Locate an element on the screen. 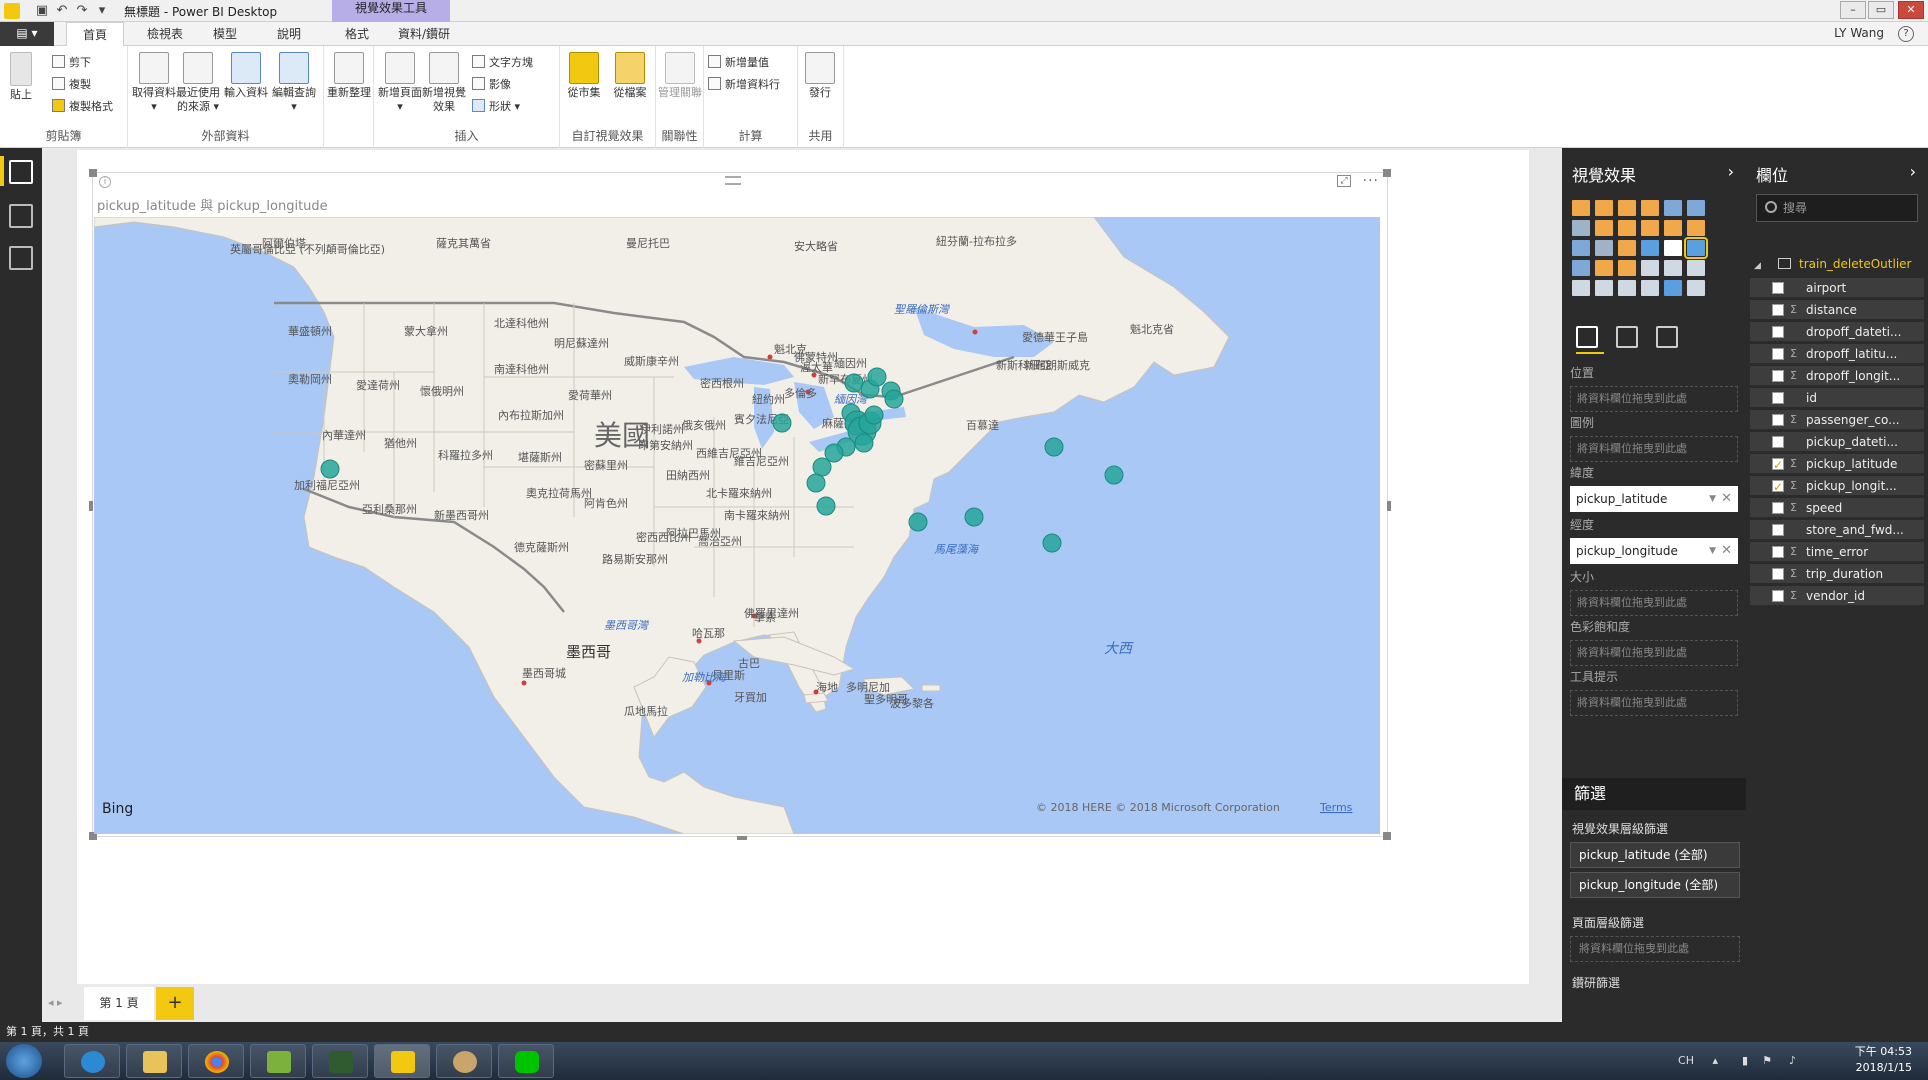 This screenshot has width=1928, height=1080. field-row: id is located at coordinates (1837, 398).